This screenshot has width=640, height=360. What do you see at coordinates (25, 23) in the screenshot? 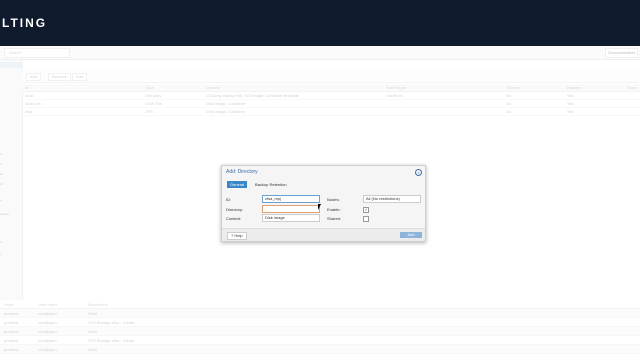
I see `brand-logo-text: LTING` at bounding box center [25, 23].